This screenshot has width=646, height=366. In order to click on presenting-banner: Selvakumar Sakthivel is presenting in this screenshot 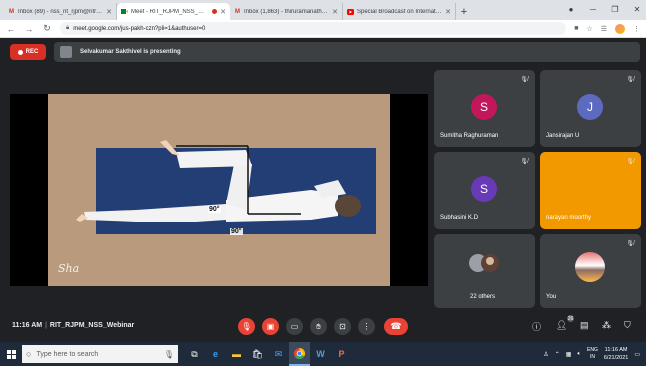, I will do `click(347, 52)`.